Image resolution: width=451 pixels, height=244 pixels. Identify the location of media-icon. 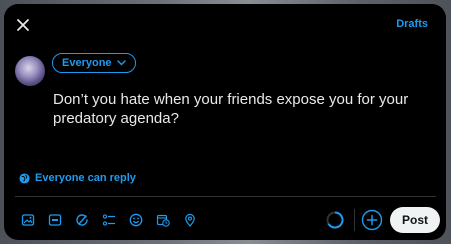
(27, 220).